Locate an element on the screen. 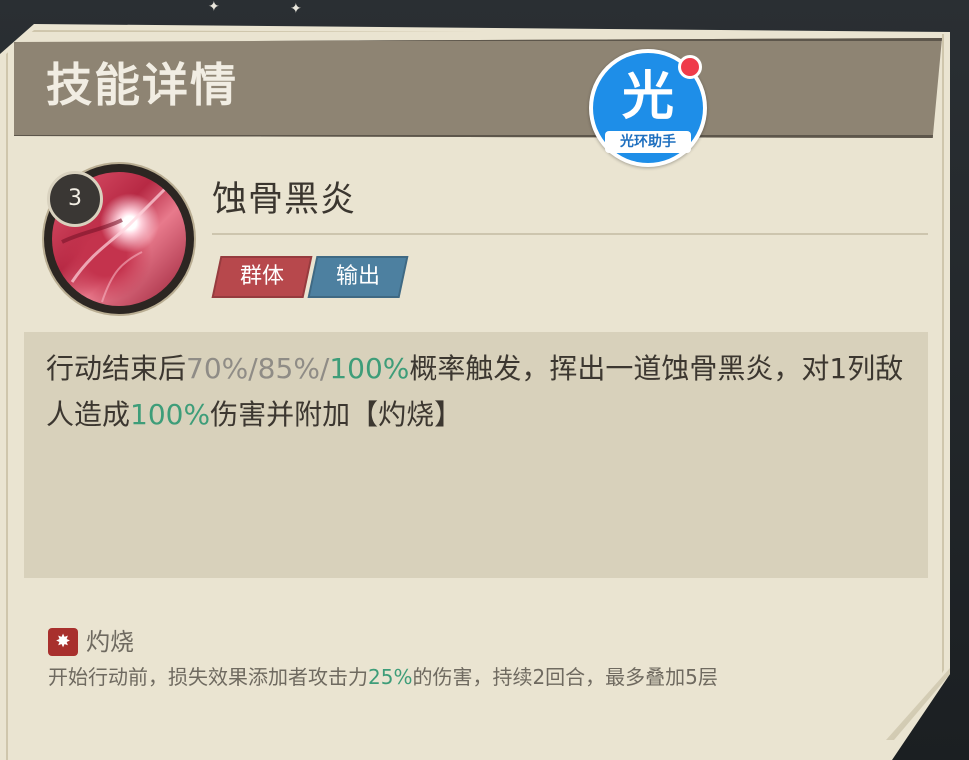 The height and width of the screenshot is (760, 969). skill-name: 蚀骨黑炎 is located at coordinates (284, 200).